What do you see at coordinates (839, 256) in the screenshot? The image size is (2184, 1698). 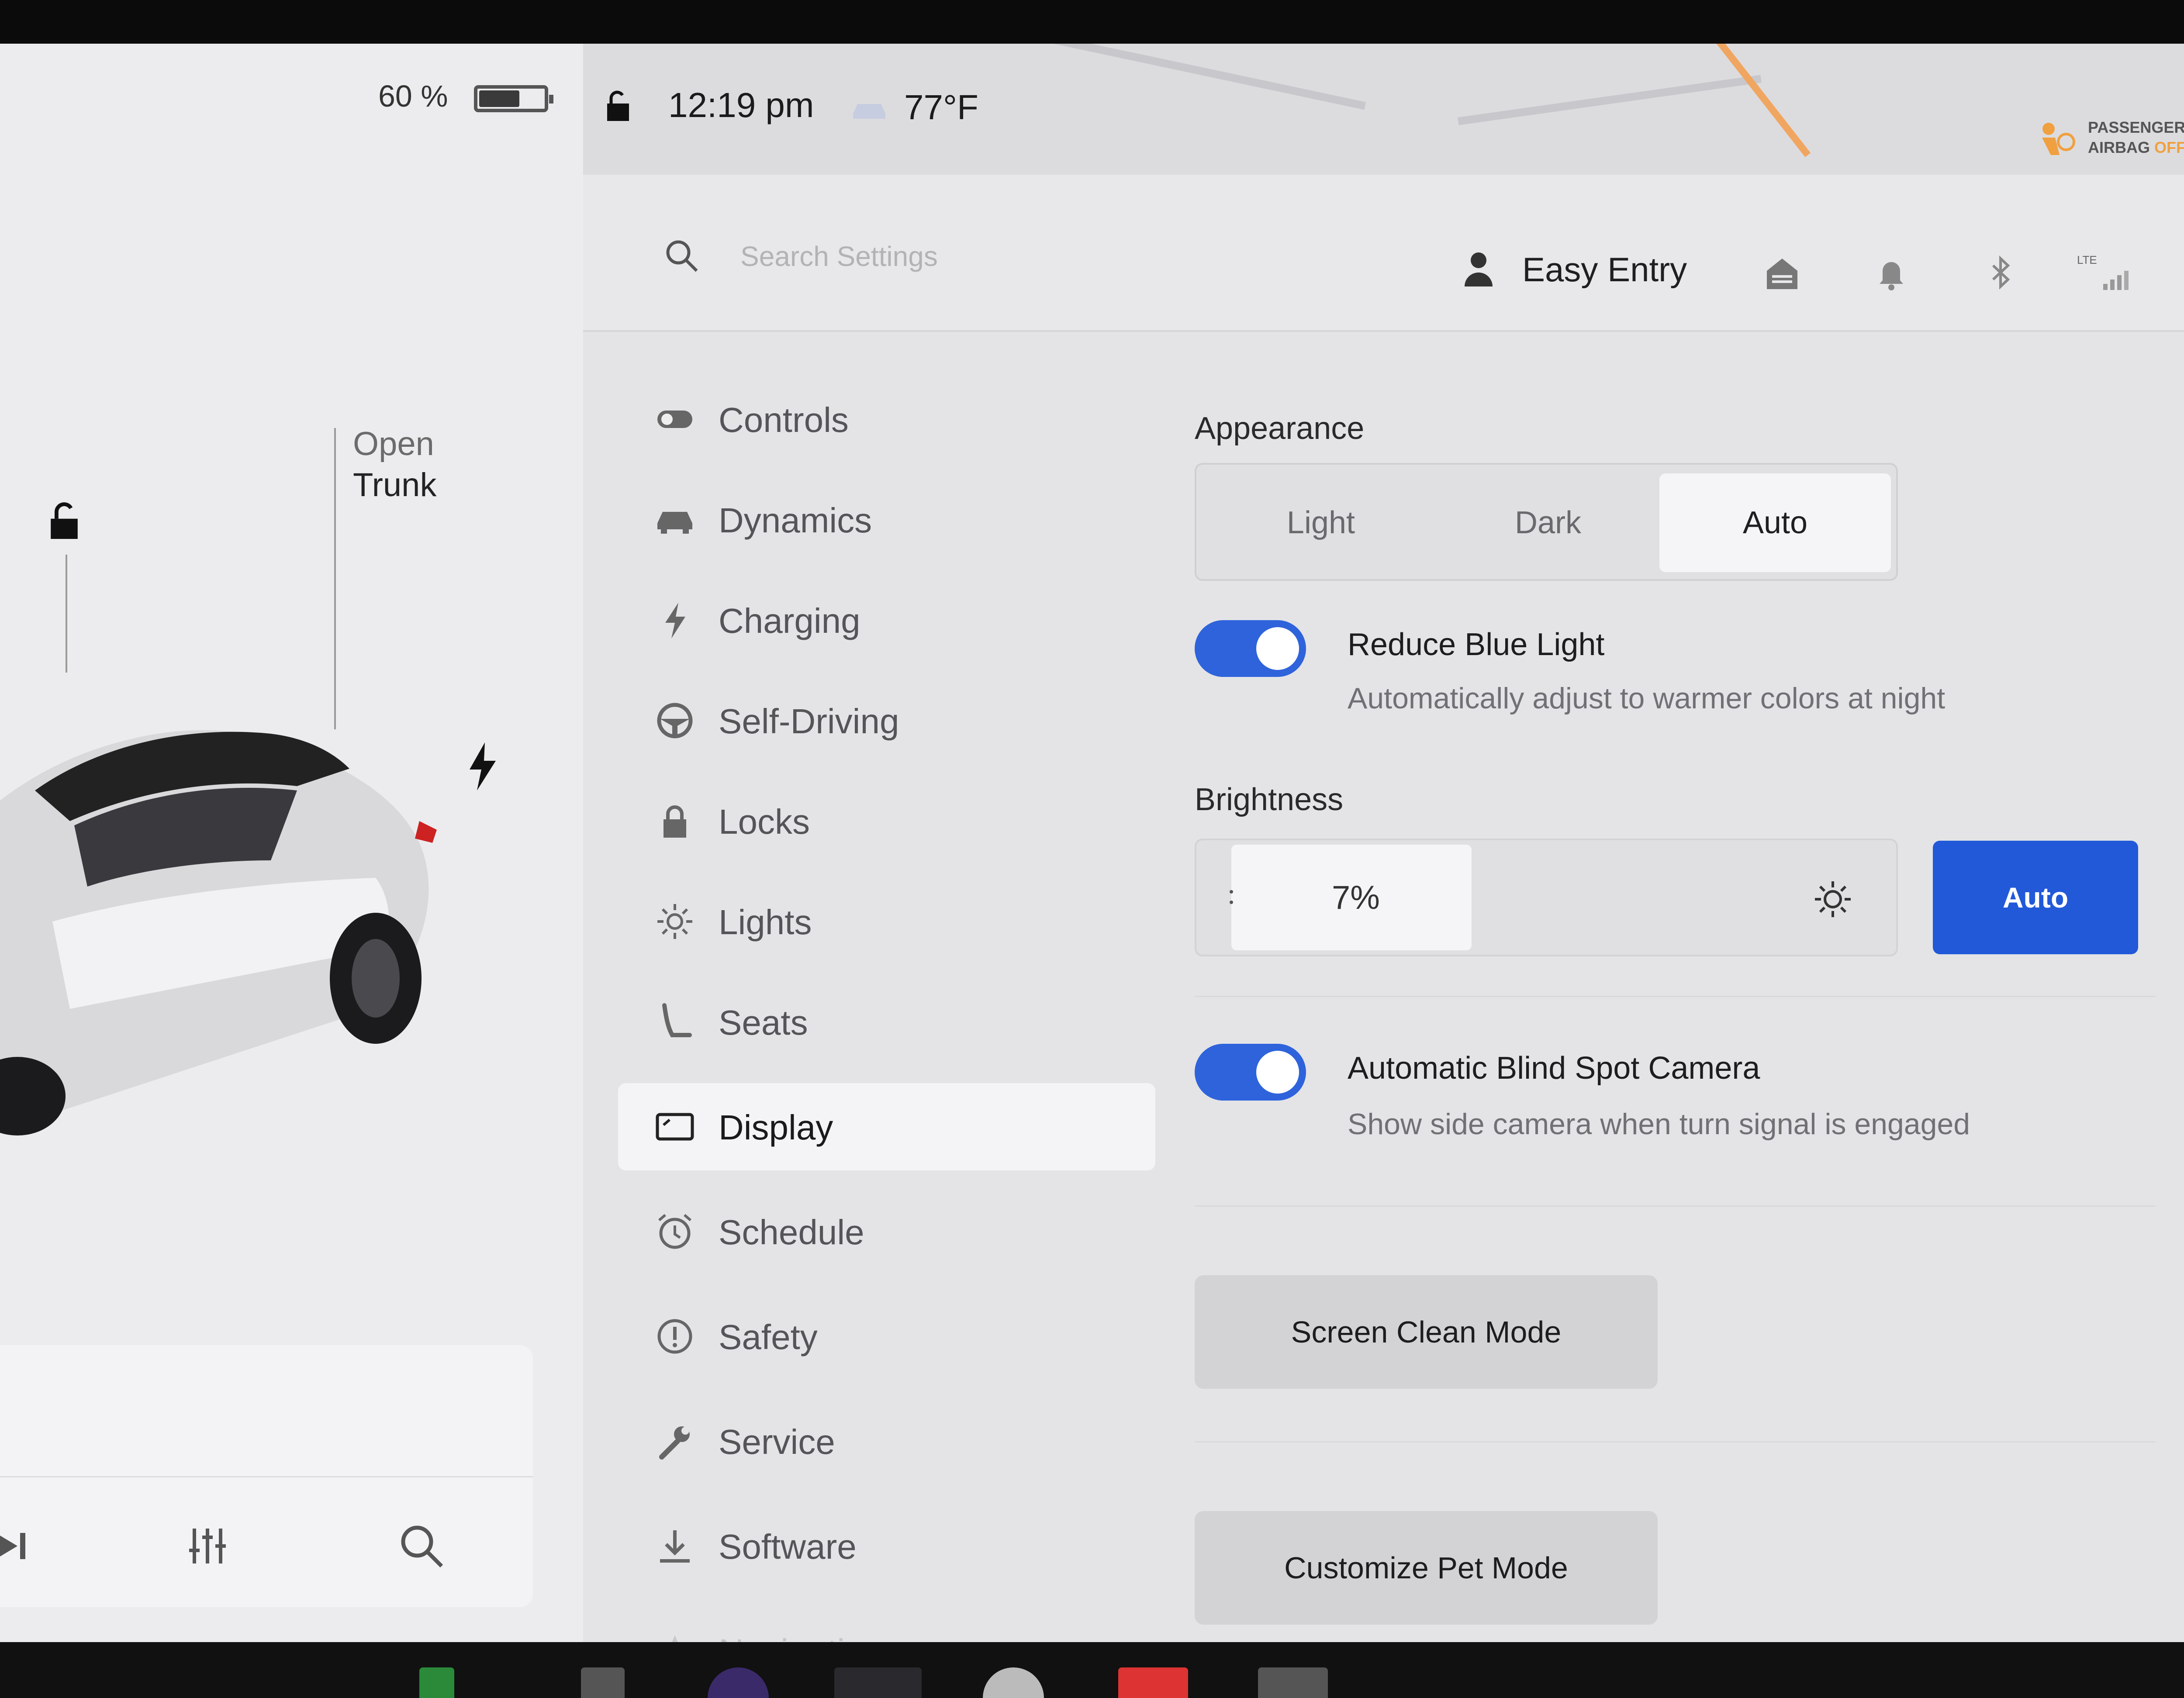 I see `search-input: Search Settings` at bounding box center [839, 256].